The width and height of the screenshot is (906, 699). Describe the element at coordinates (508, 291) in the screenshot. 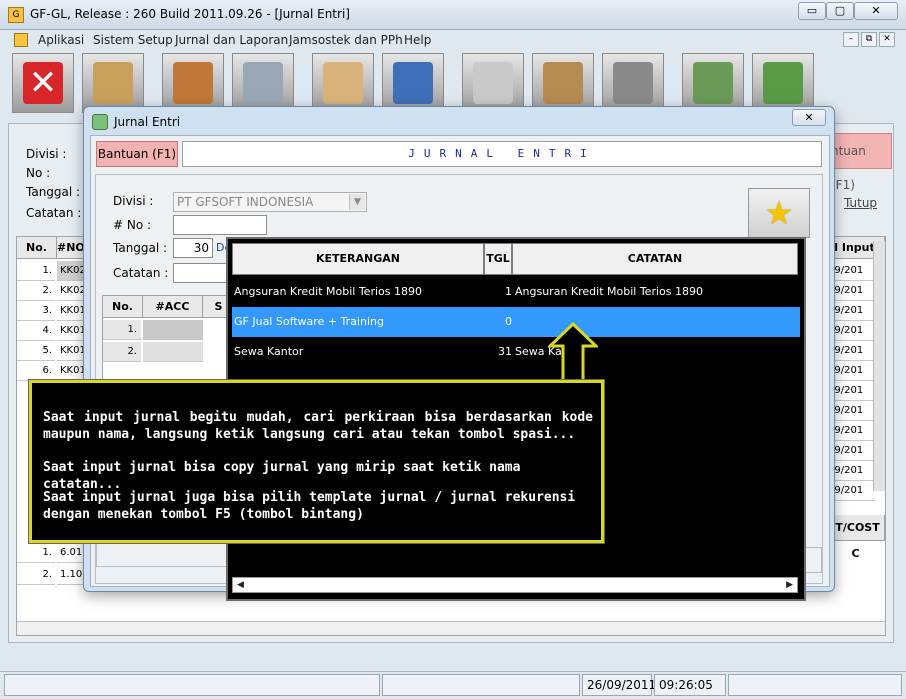

I see `lookup-row-tgl: 1` at that location.